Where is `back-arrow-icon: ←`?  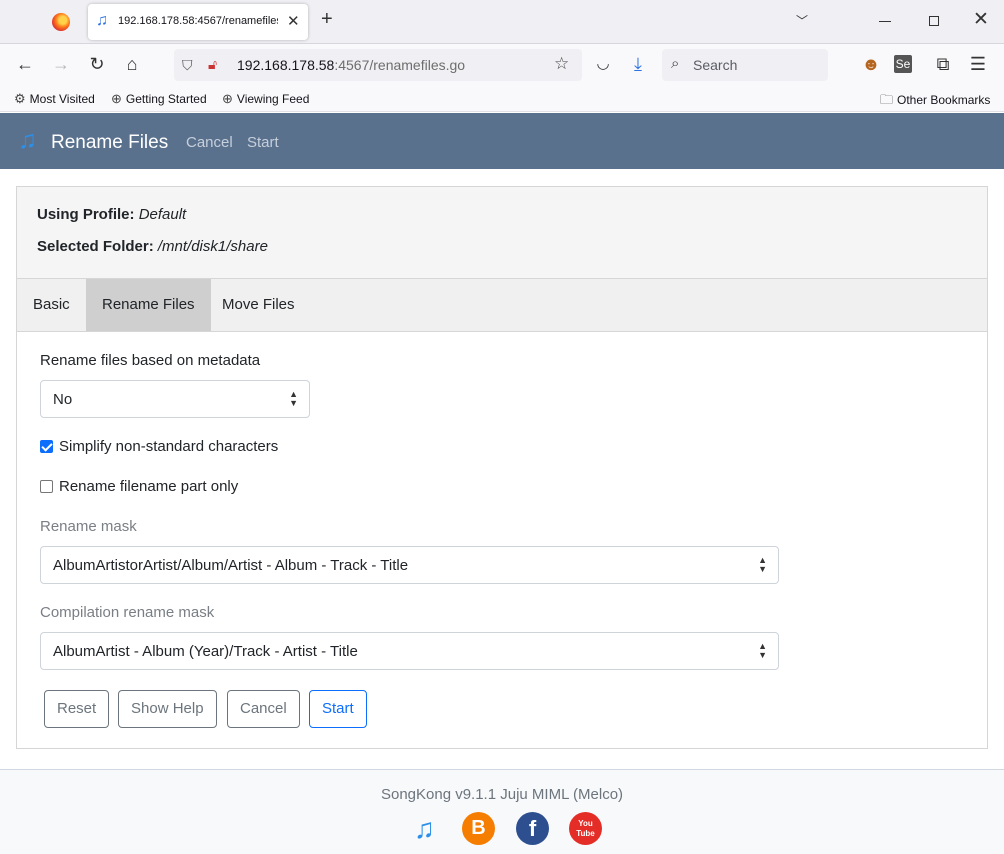 back-arrow-icon: ← is located at coordinates (25, 64).